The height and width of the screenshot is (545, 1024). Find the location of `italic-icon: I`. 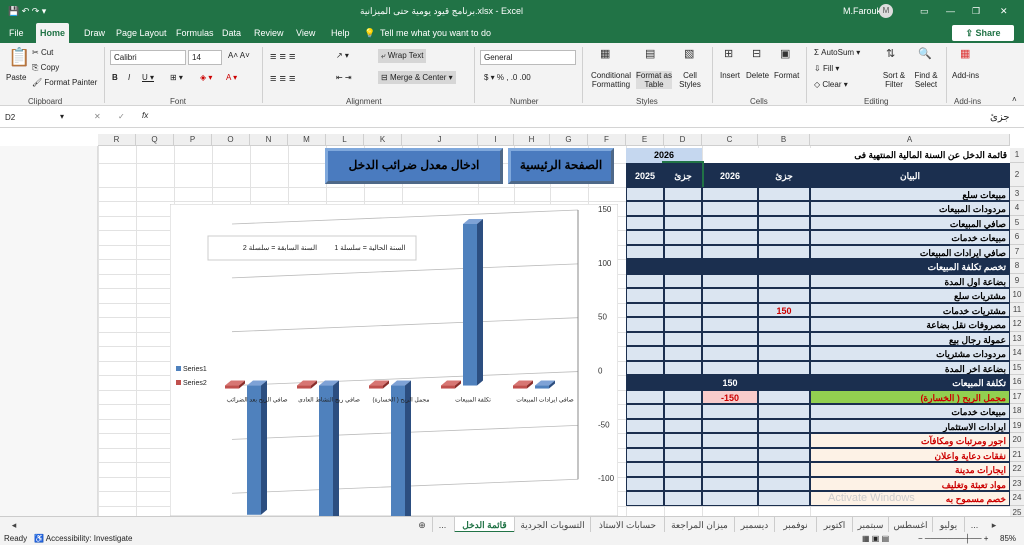

italic-icon: I is located at coordinates (129, 77).